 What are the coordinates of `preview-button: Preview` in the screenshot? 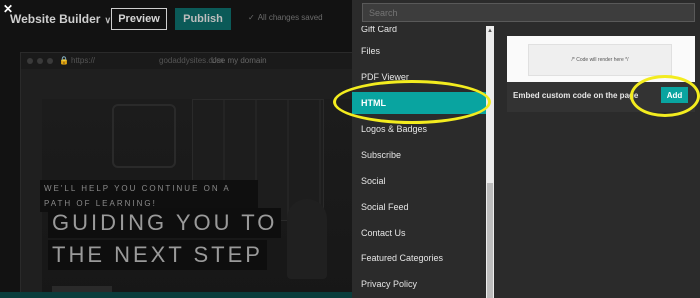 It's located at (139, 19).